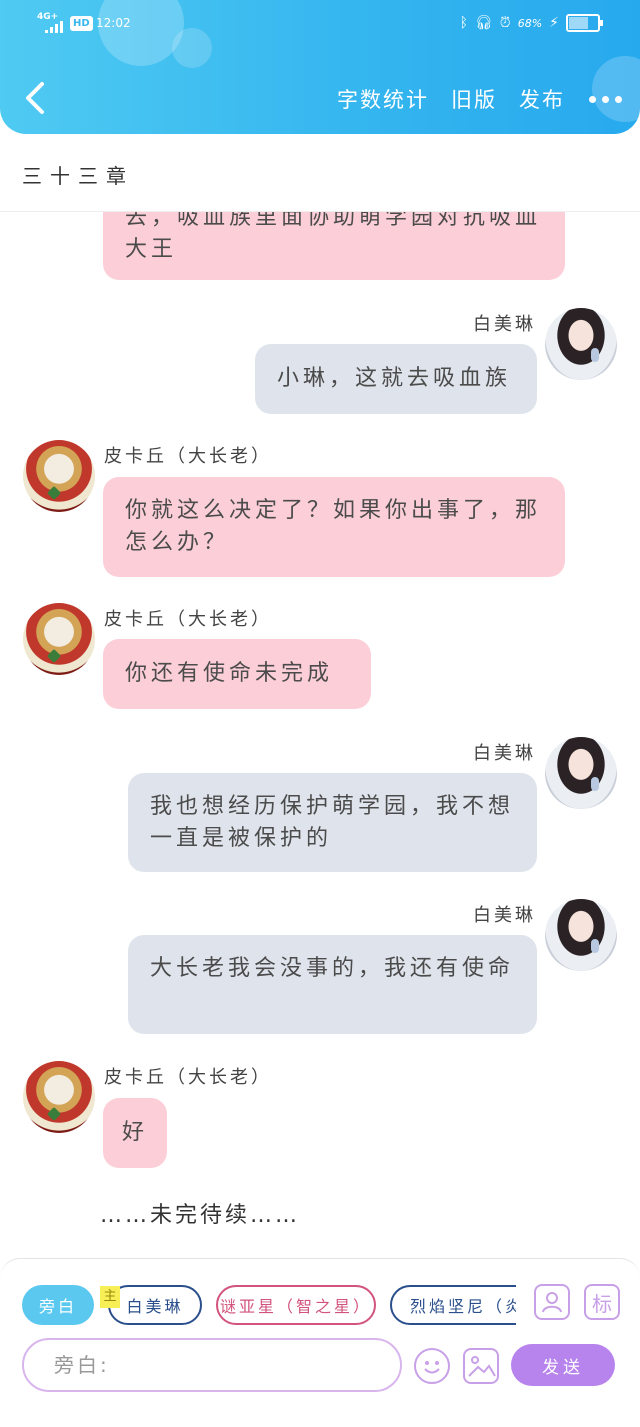 The height and width of the screenshot is (1427, 640). Describe the element at coordinates (237, 674) in the screenshot. I see `message-bubble: 你还有使命未完成` at that location.